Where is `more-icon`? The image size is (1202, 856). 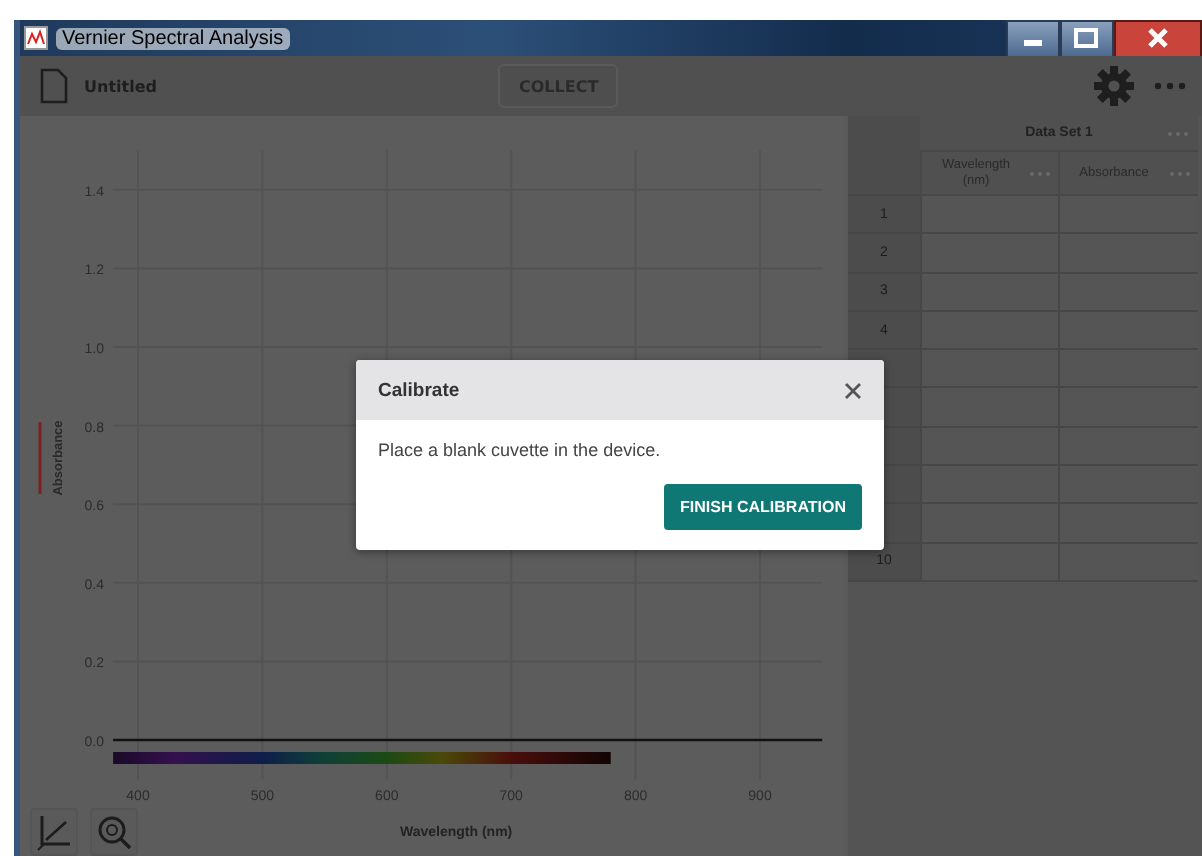
more-icon is located at coordinates (1170, 86).